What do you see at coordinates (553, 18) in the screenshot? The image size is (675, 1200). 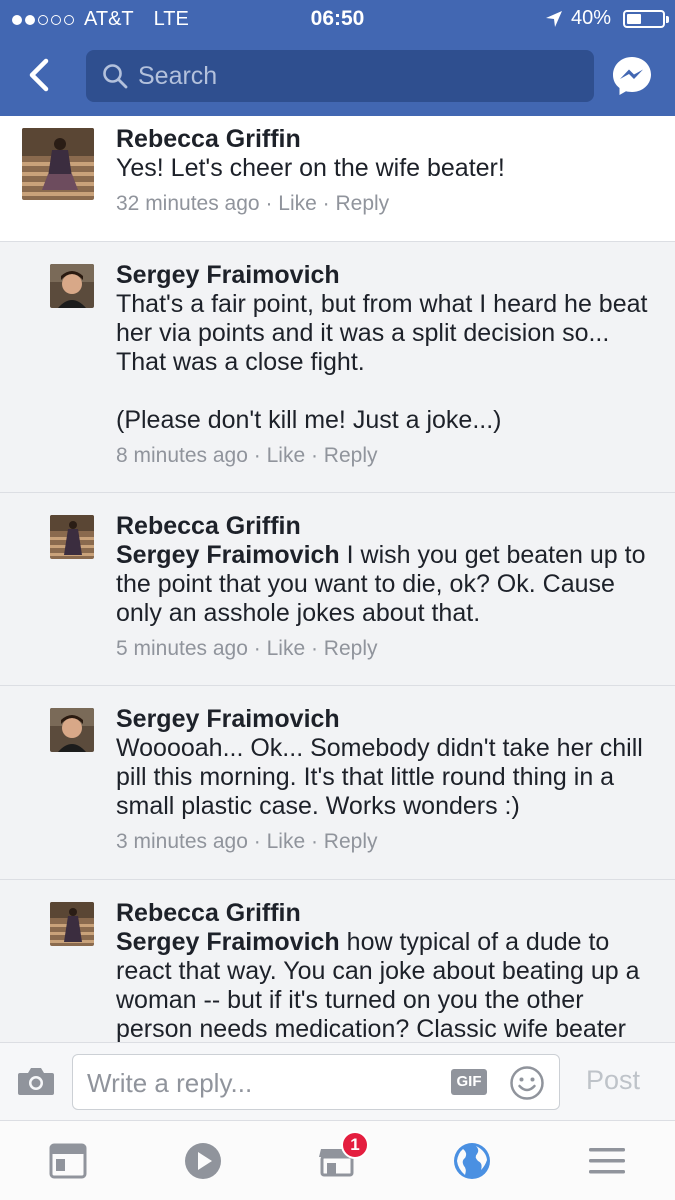 I see `location-arrow-icon` at bounding box center [553, 18].